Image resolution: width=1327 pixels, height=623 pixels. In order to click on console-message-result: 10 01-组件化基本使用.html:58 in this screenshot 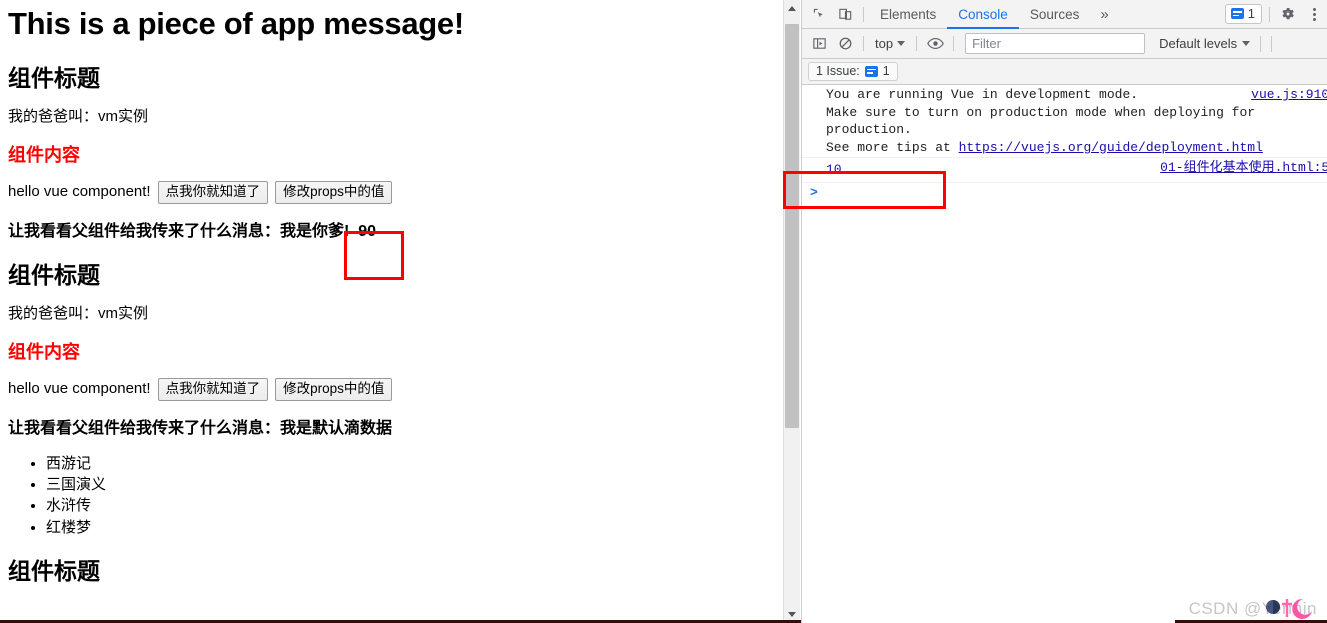, I will do `click(1064, 170)`.